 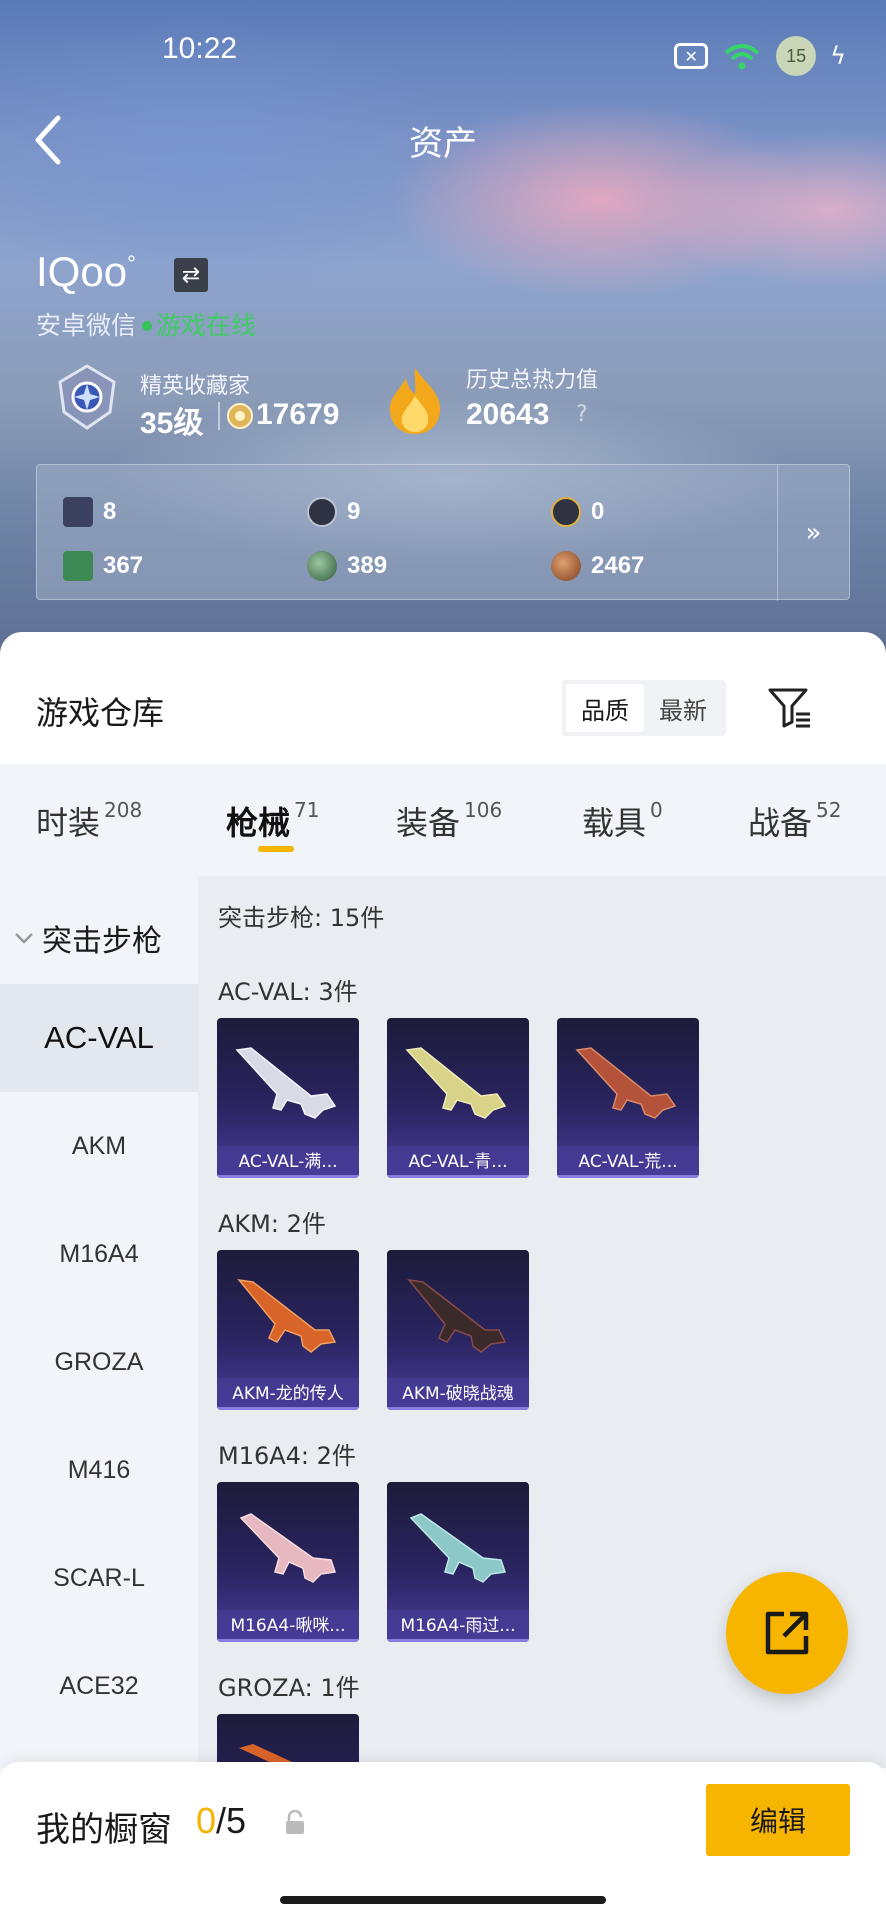 What do you see at coordinates (566, 566) in the screenshot?
I see `bronze-coin-icon` at bounding box center [566, 566].